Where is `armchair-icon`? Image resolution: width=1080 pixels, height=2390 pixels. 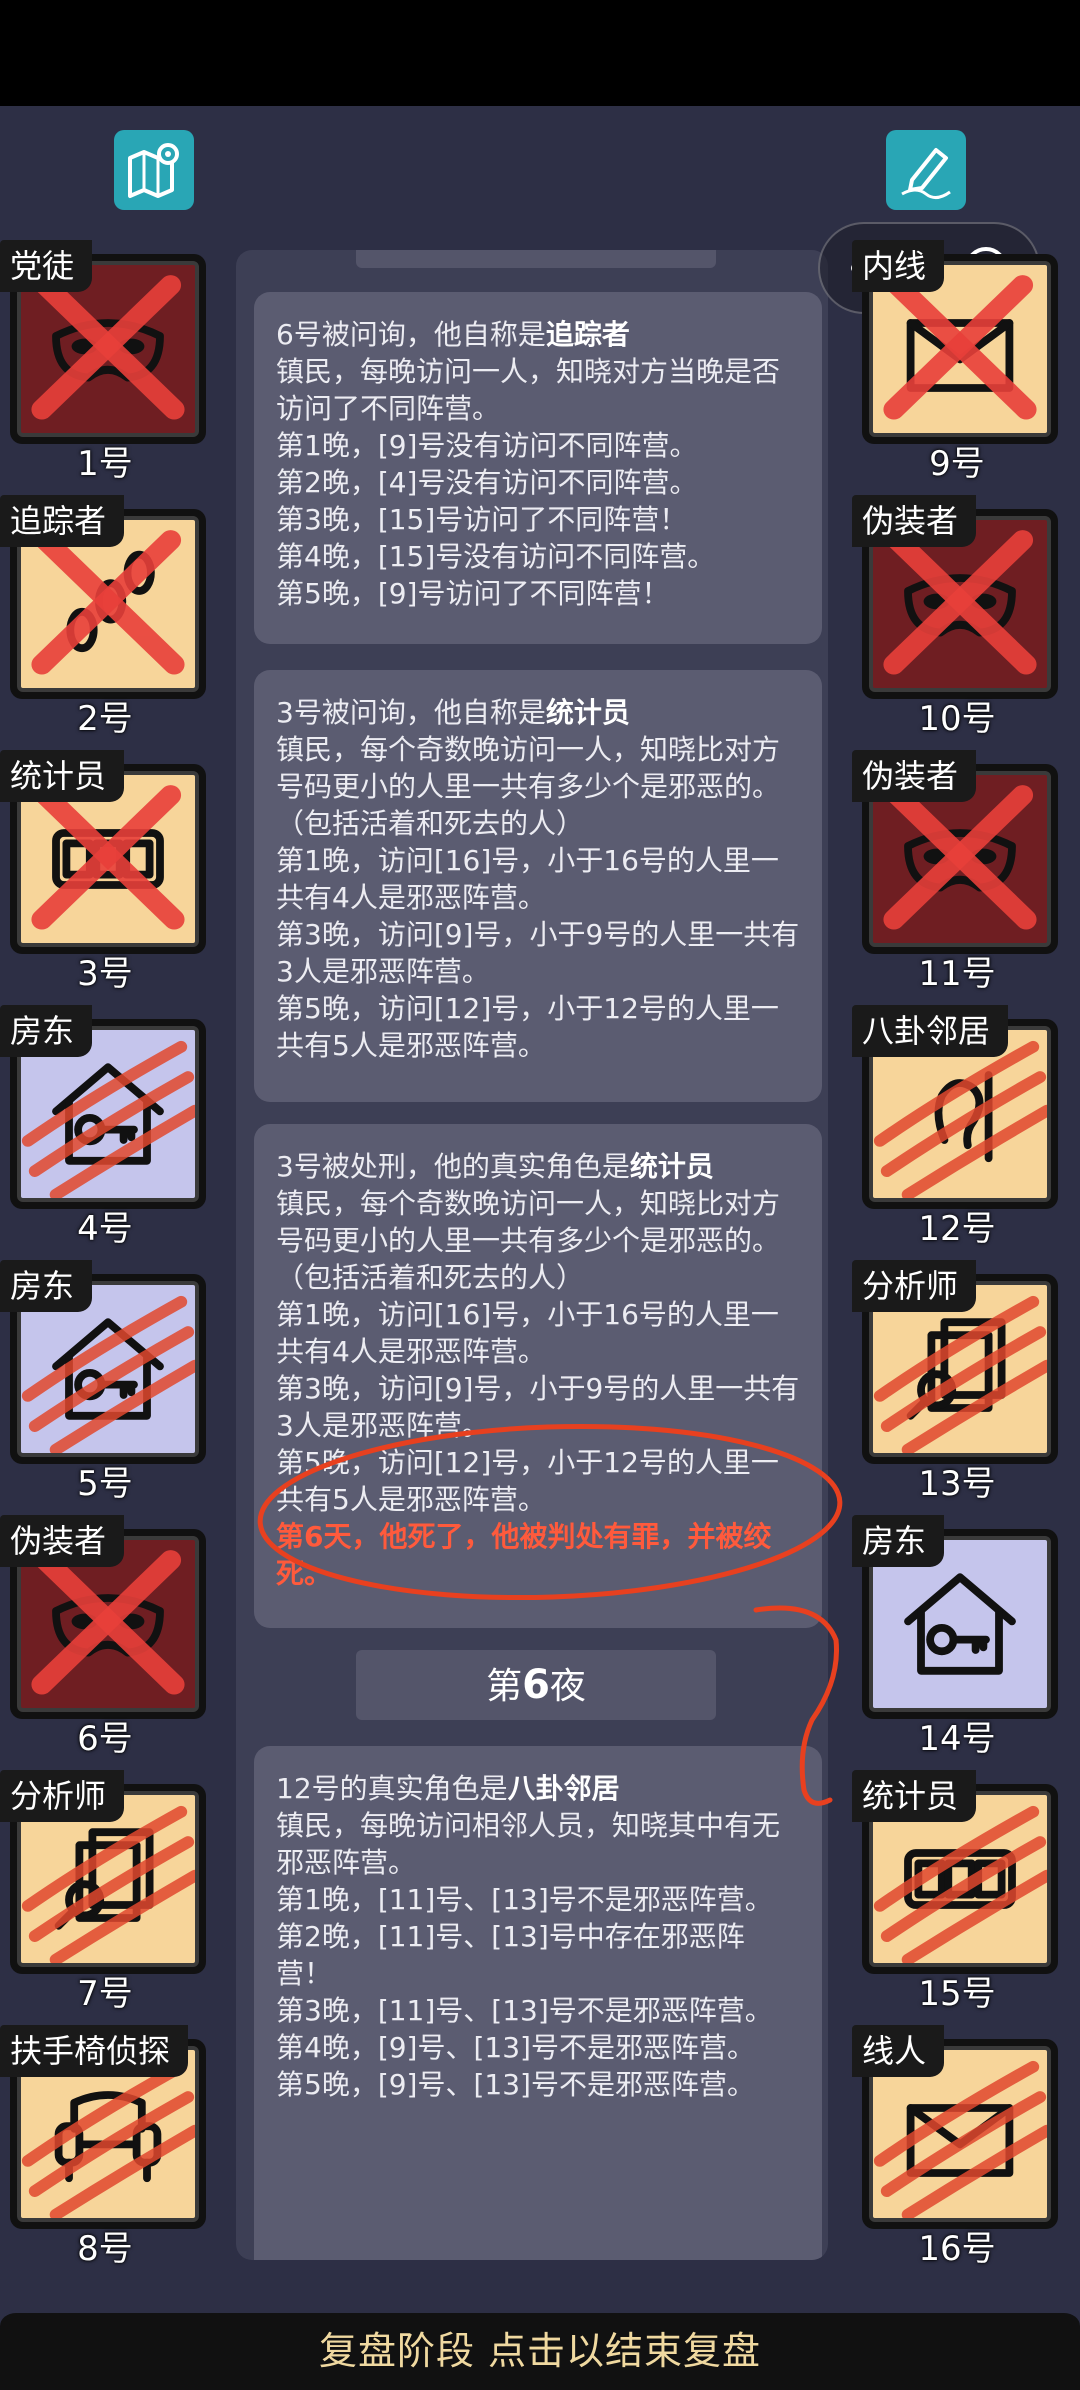
armchair-icon is located at coordinates (108, 2134).